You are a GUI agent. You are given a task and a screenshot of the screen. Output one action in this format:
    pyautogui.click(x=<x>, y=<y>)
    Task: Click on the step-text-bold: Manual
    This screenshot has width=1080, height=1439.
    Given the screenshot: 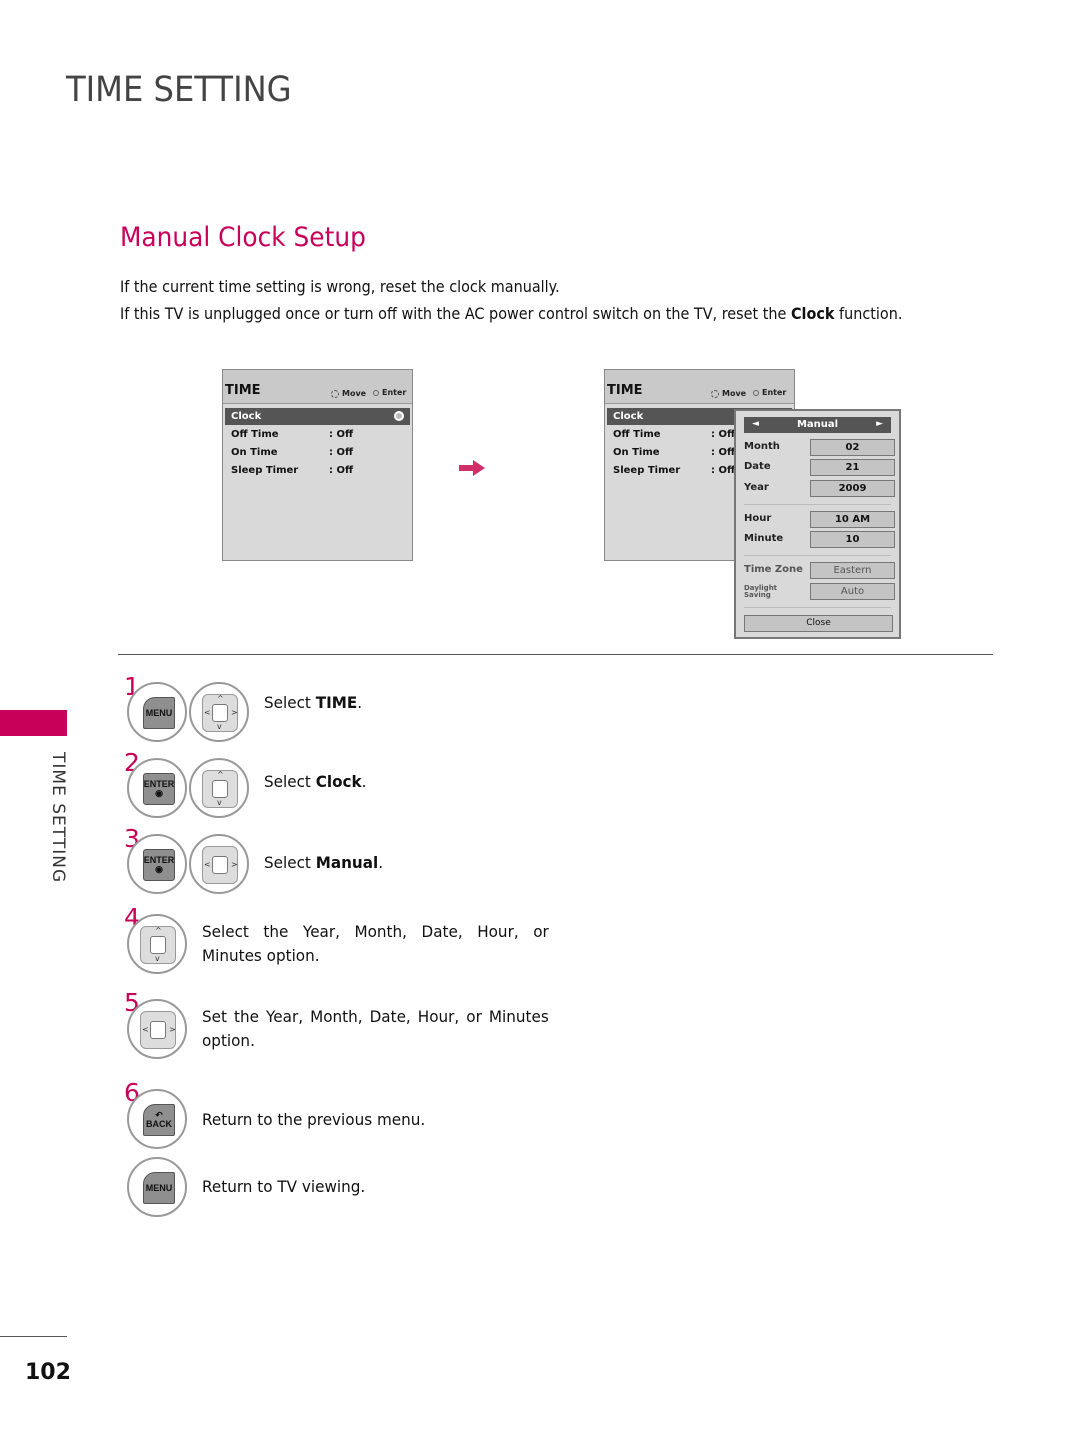 What is the action you would take?
    pyautogui.click(x=347, y=862)
    